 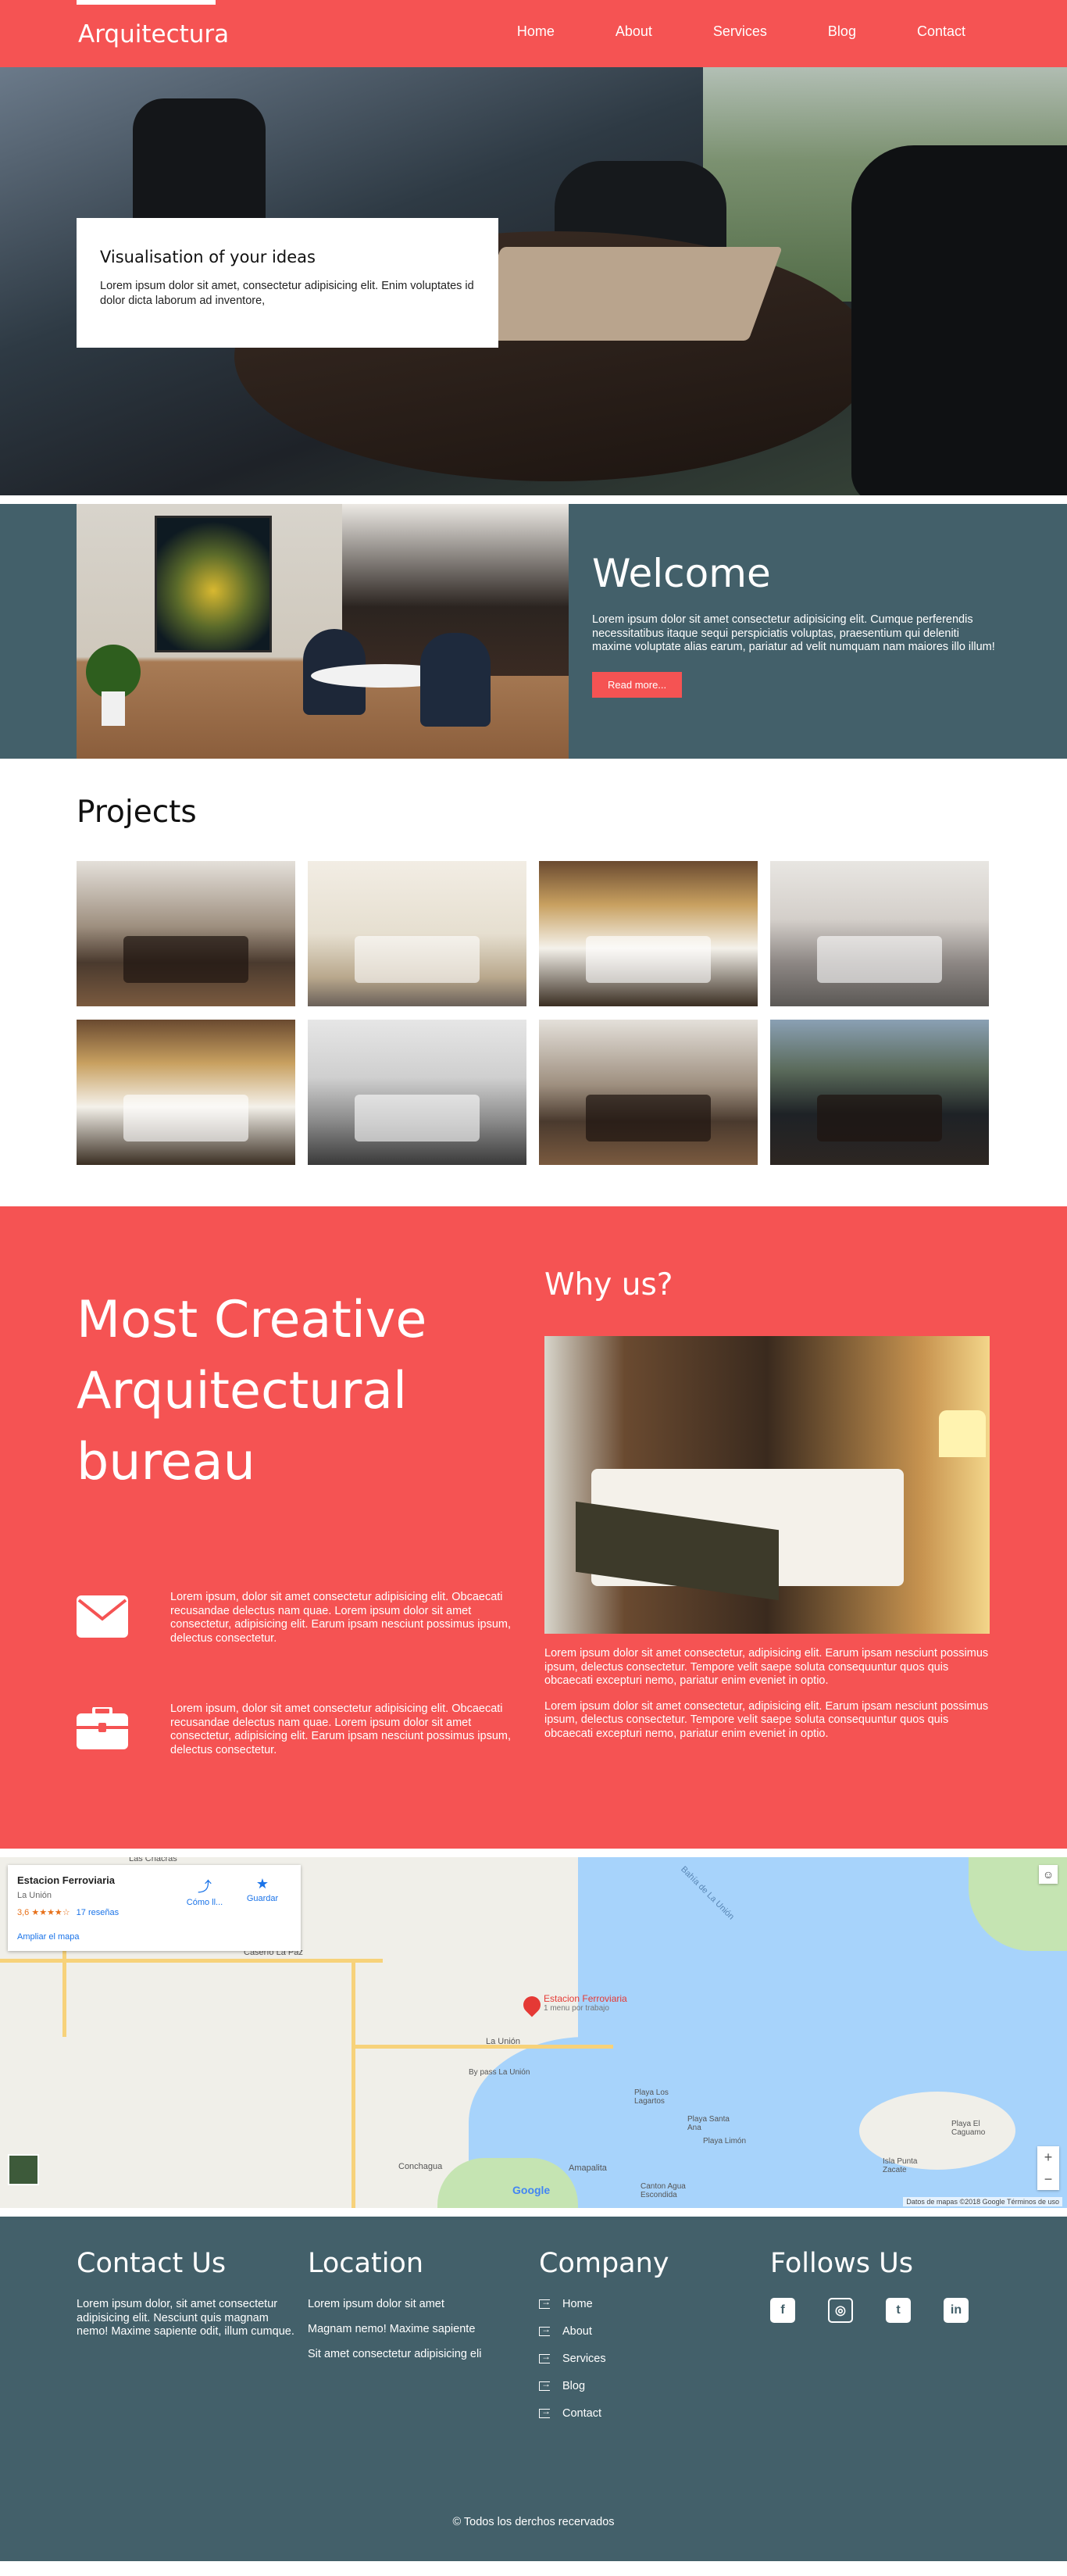 What do you see at coordinates (649, 2413) in the screenshot?
I see `footer-link-contact: Contact` at bounding box center [649, 2413].